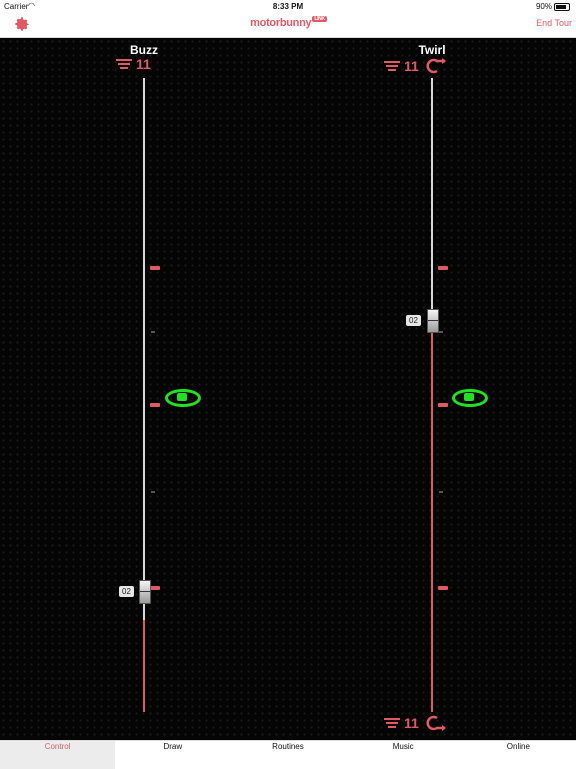  I want to click on buzz-slider-value: 02, so click(126, 591).